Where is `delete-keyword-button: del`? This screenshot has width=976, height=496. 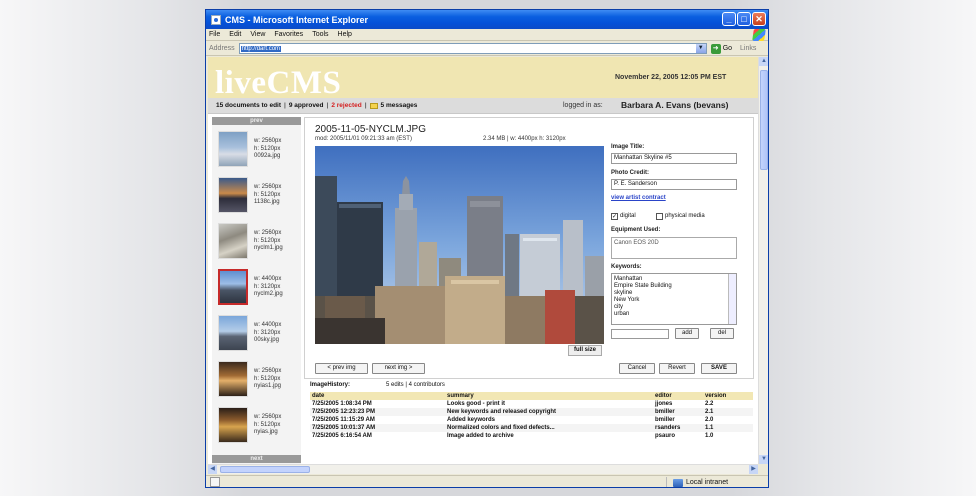 delete-keyword-button: del is located at coordinates (722, 333).